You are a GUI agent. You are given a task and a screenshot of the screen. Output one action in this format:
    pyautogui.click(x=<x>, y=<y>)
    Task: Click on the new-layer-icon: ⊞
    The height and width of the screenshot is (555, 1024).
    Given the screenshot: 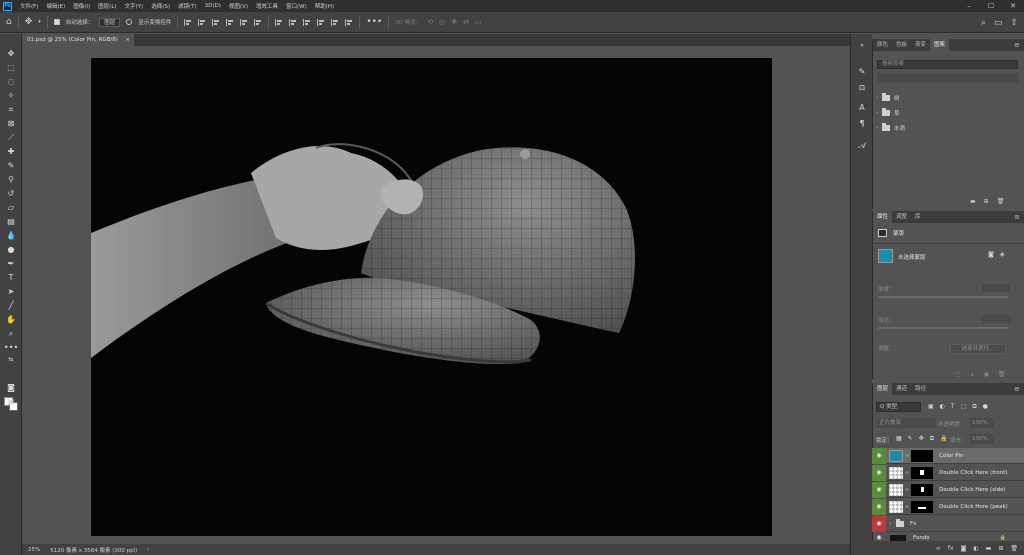 What is the action you would take?
    pyautogui.click(x=1000, y=548)
    